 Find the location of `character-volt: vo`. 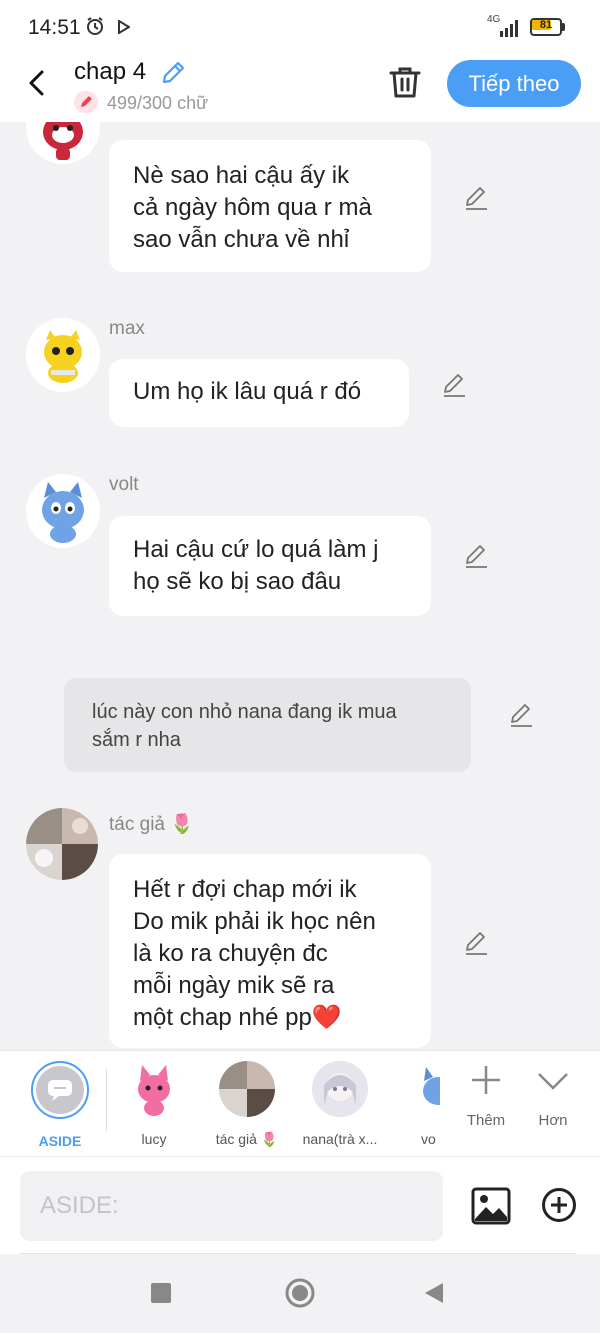

character-volt: vo is located at coordinates (415, 1104).